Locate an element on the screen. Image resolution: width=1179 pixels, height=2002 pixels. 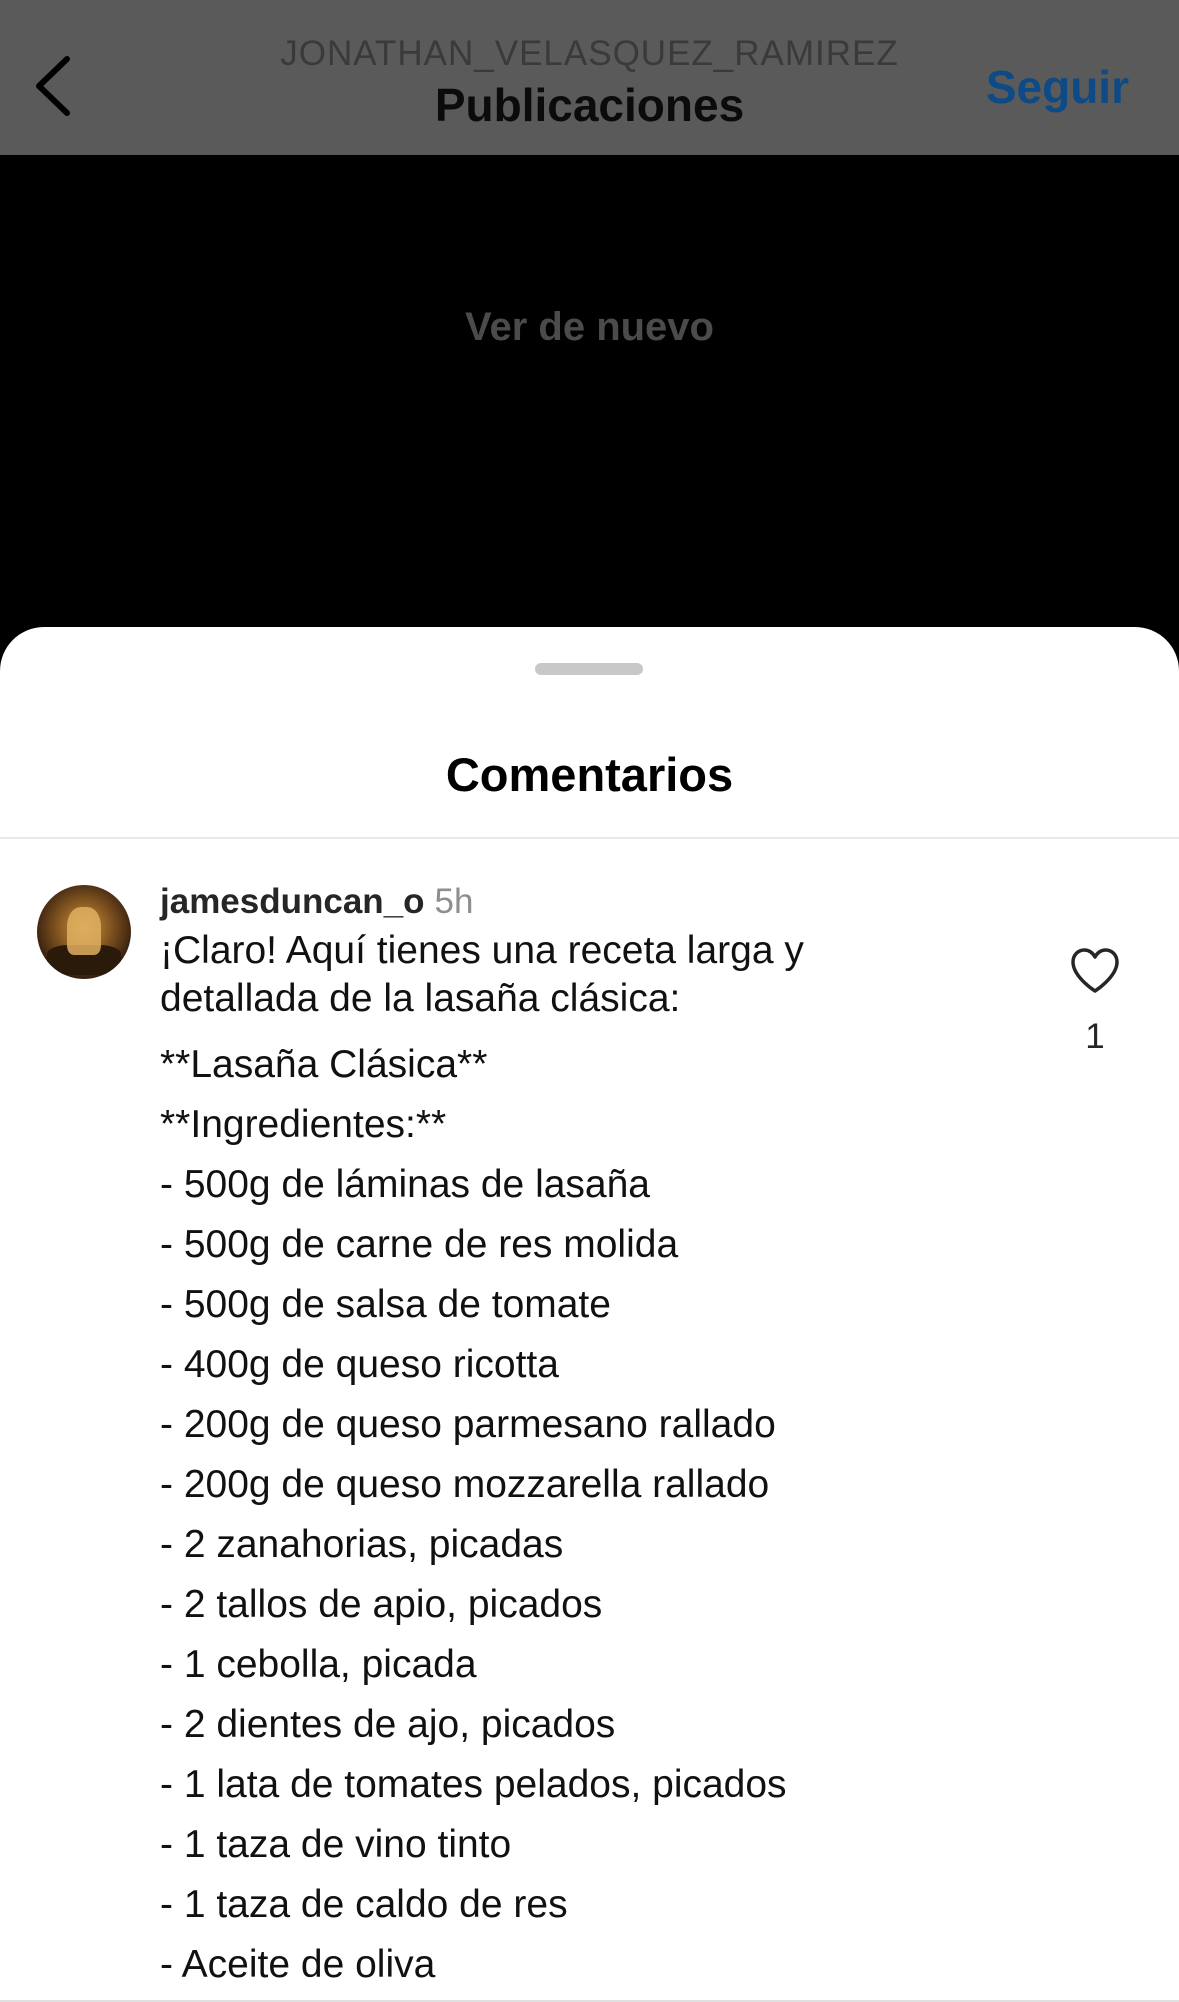
comment-like: 1 is located at coordinates (1095, 1002).